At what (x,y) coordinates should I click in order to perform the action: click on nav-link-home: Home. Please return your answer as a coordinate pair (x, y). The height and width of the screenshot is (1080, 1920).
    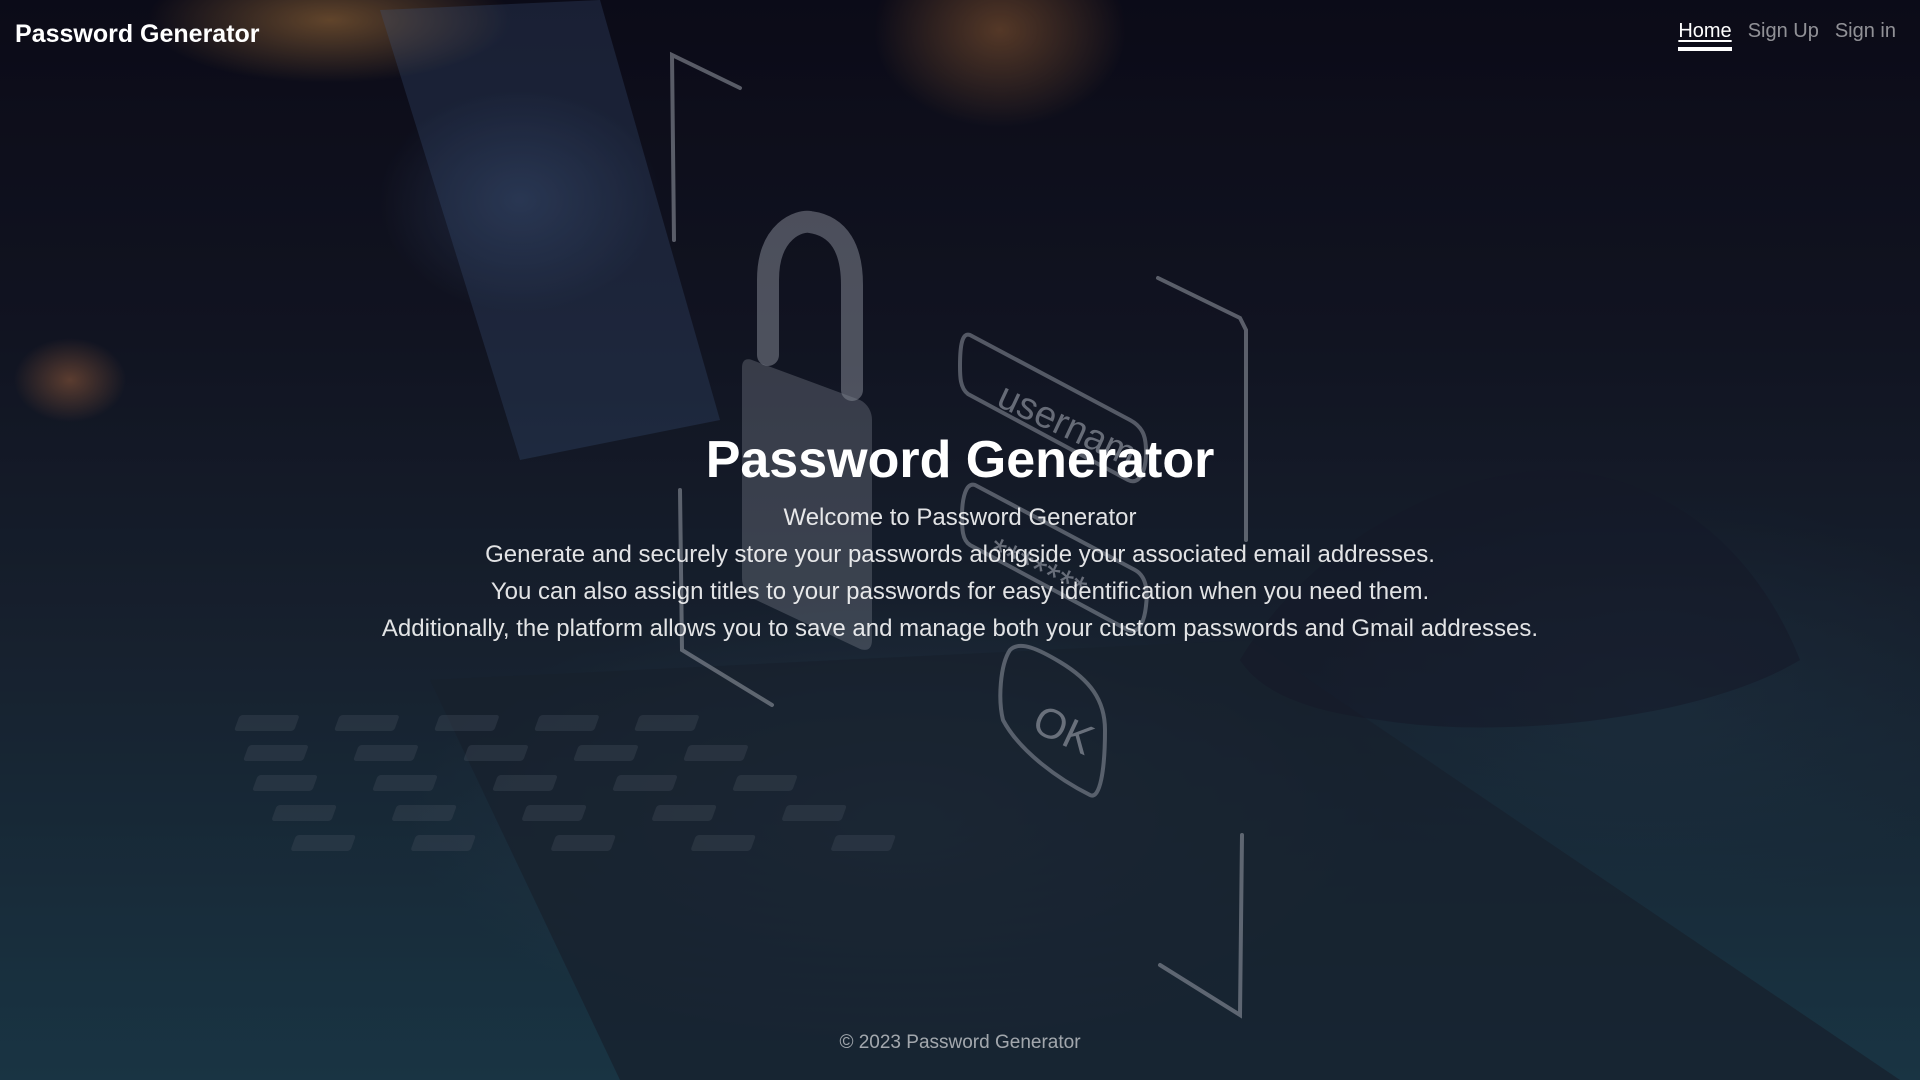
    Looking at the image, I should click on (1705, 35).